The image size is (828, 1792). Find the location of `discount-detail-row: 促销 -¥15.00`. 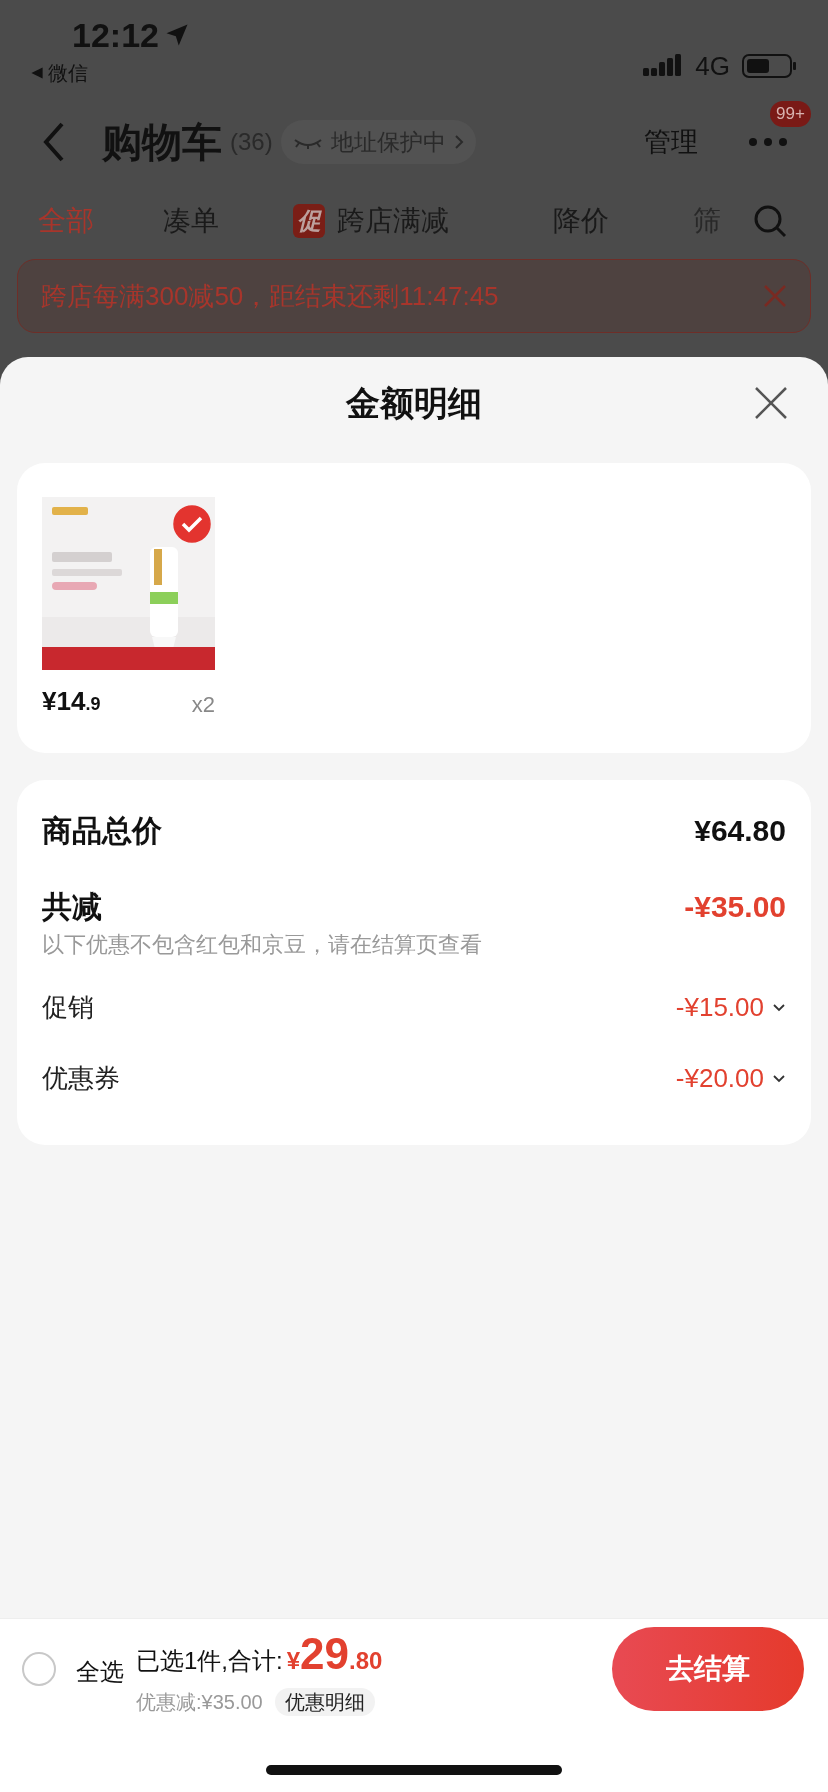

discount-detail-row: 促销 -¥15.00 is located at coordinates (414, 1007).